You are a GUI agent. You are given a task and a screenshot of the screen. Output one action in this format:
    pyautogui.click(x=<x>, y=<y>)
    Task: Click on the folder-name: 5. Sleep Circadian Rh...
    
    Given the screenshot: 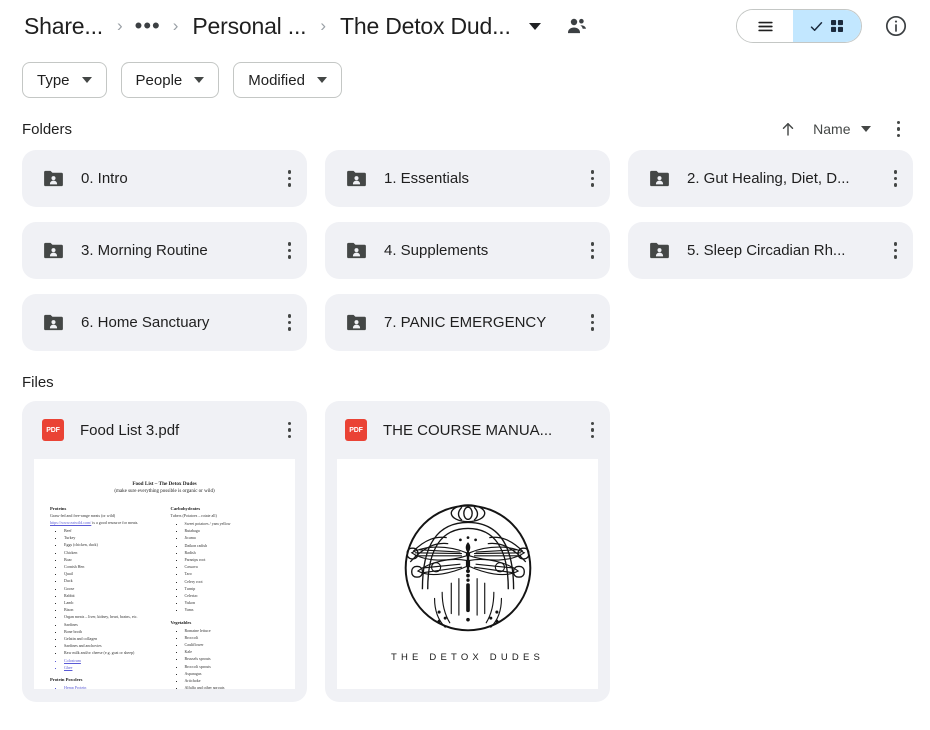 What is the action you would take?
    pyautogui.click(x=766, y=250)
    